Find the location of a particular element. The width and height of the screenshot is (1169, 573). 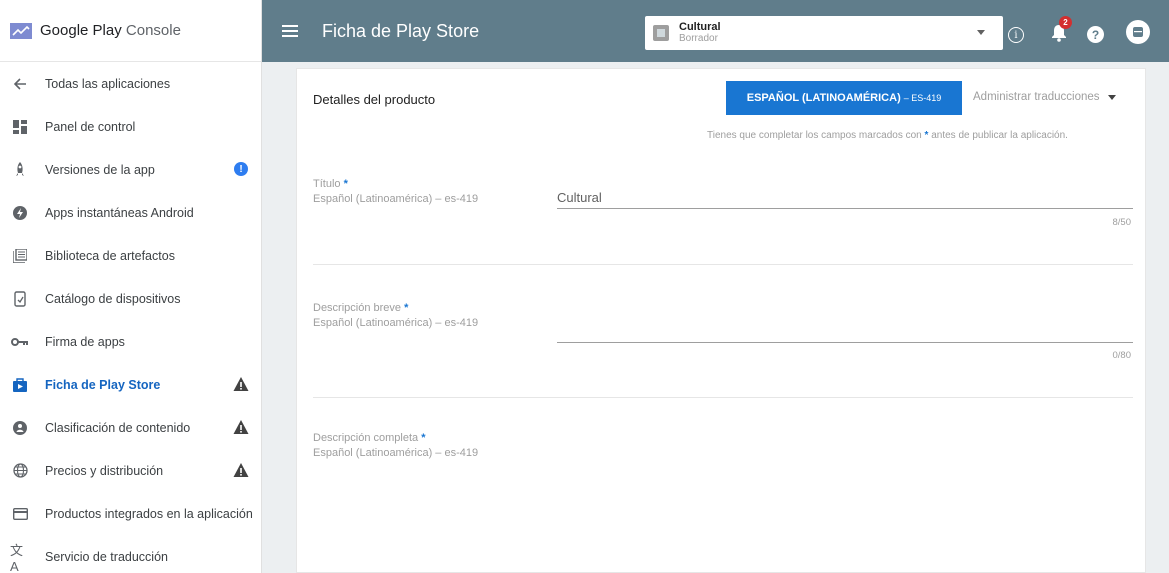

sidebar-item-device-catalog: Catálogo de dispositivos is located at coordinates (130, 298).